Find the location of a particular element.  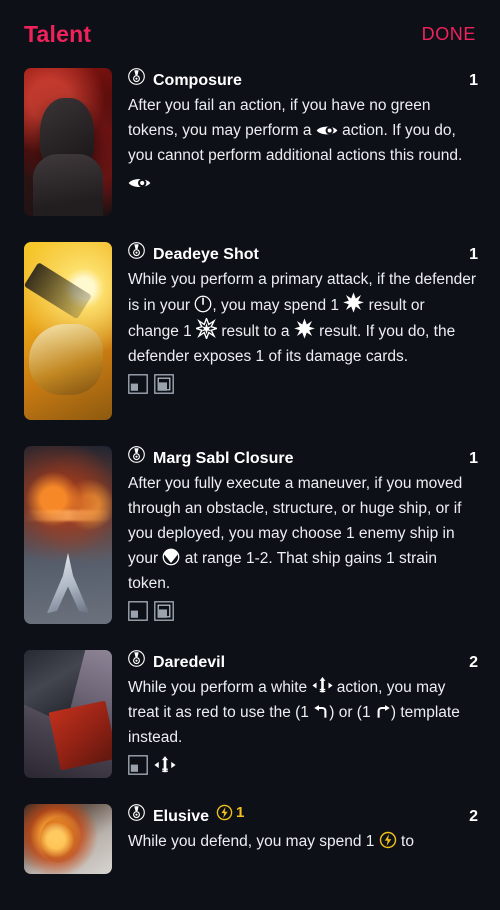

talent-card-header: Daredevil 2 is located at coordinates (303, 661).